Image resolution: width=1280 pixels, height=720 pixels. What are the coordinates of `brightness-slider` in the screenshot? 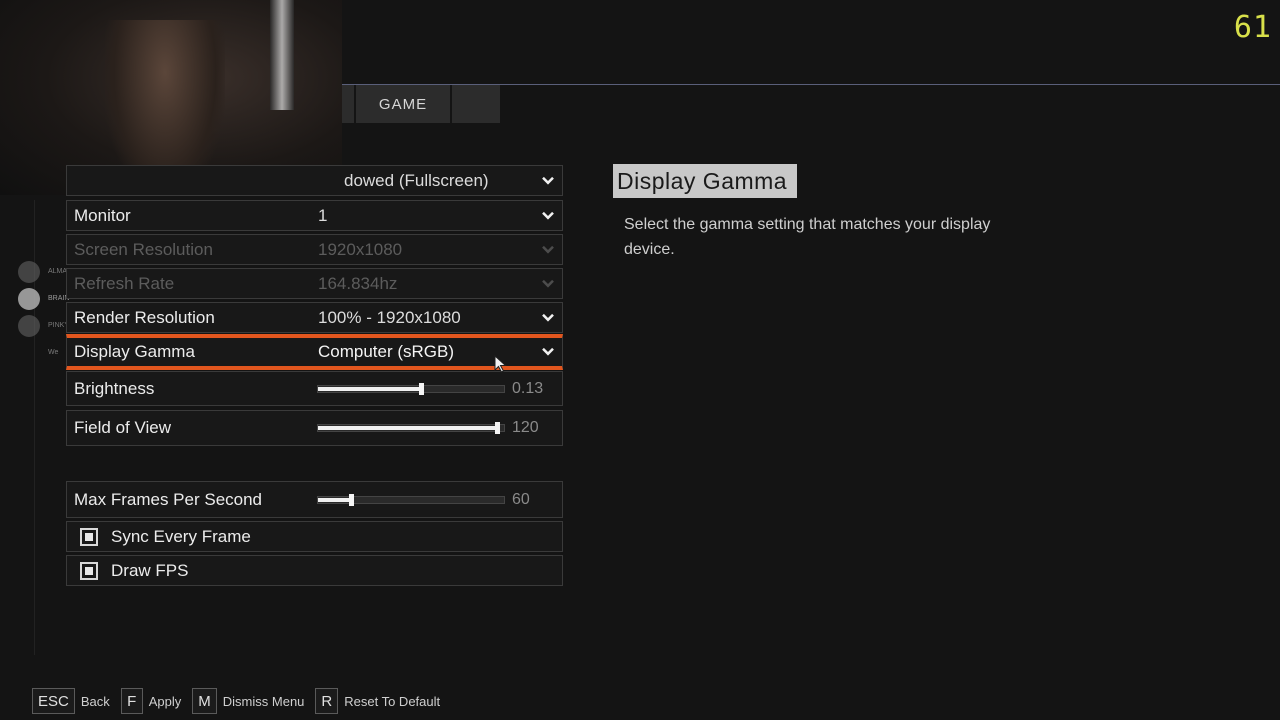 It's located at (411, 388).